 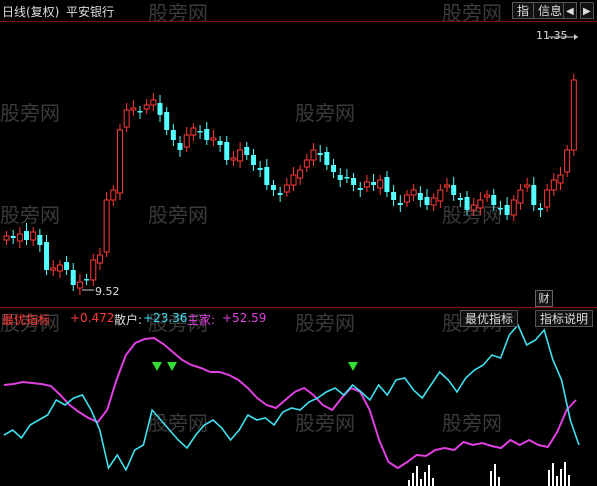 What do you see at coordinates (570, 10) in the screenshot?
I see `arrow-left-icon: ◀` at bounding box center [570, 10].